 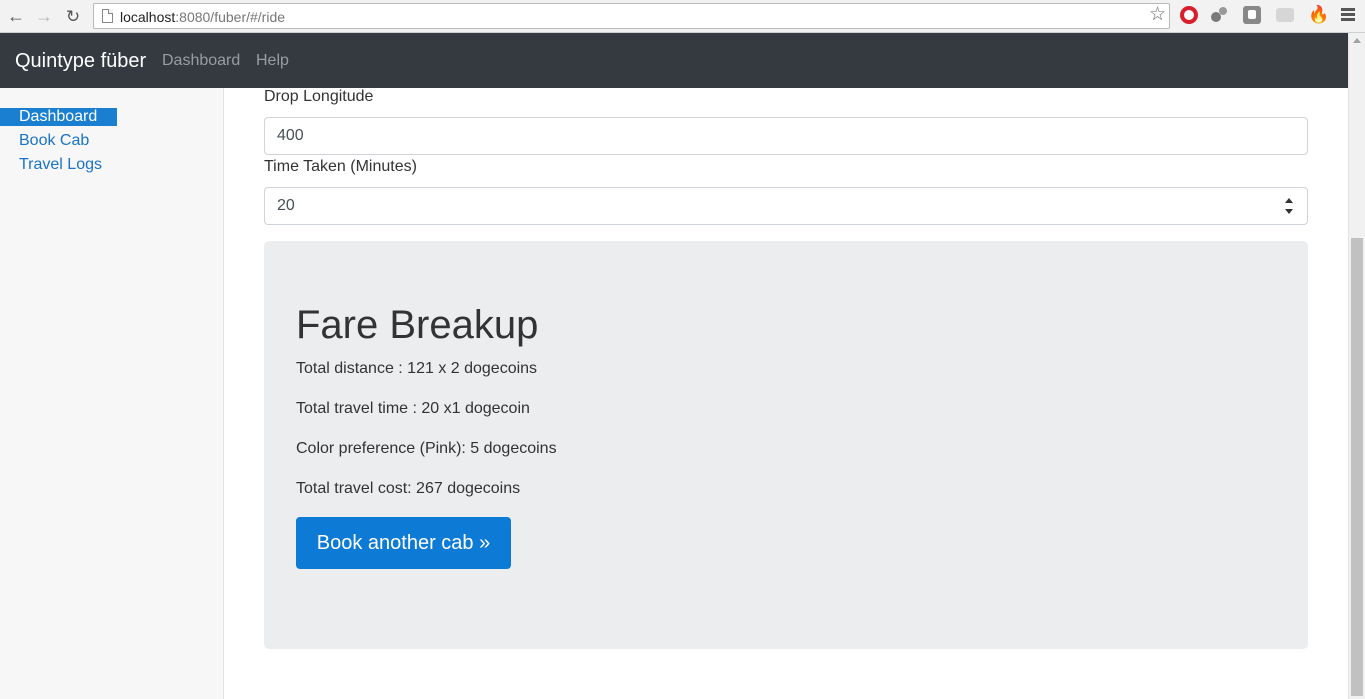 I want to click on brand: Quintype füber, so click(x=80, y=61).